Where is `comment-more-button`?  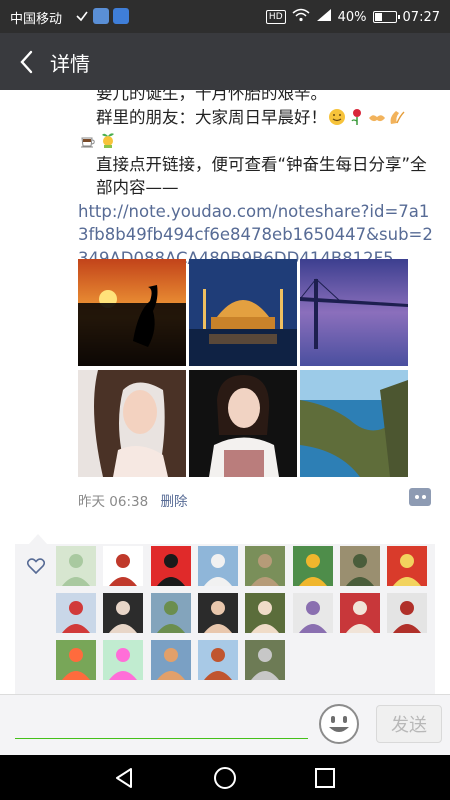
comment-more-button is located at coordinates (420, 497).